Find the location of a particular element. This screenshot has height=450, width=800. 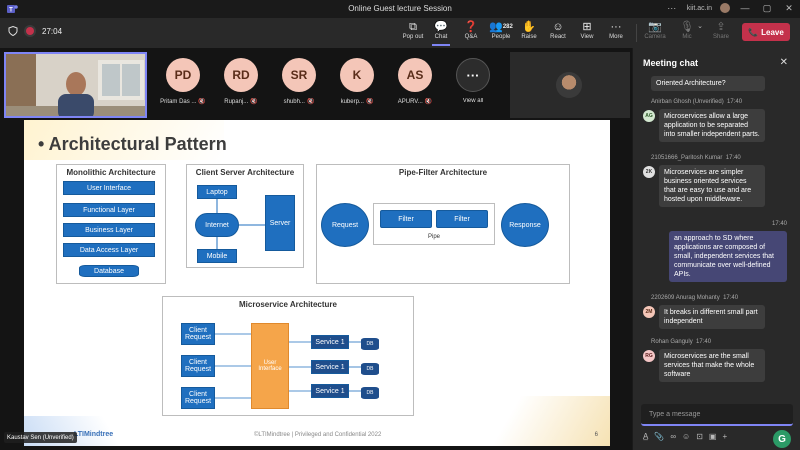

attach-icon: 📎 is located at coordinates (659, 436).